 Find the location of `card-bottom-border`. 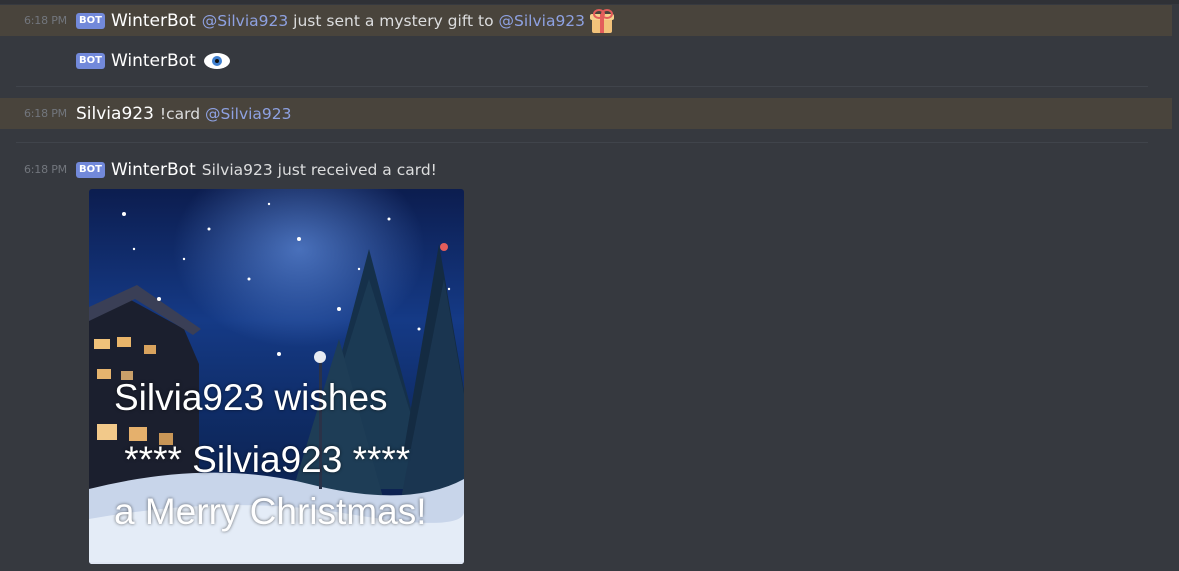

card-bottom-border is located at coordinates (276, 563).